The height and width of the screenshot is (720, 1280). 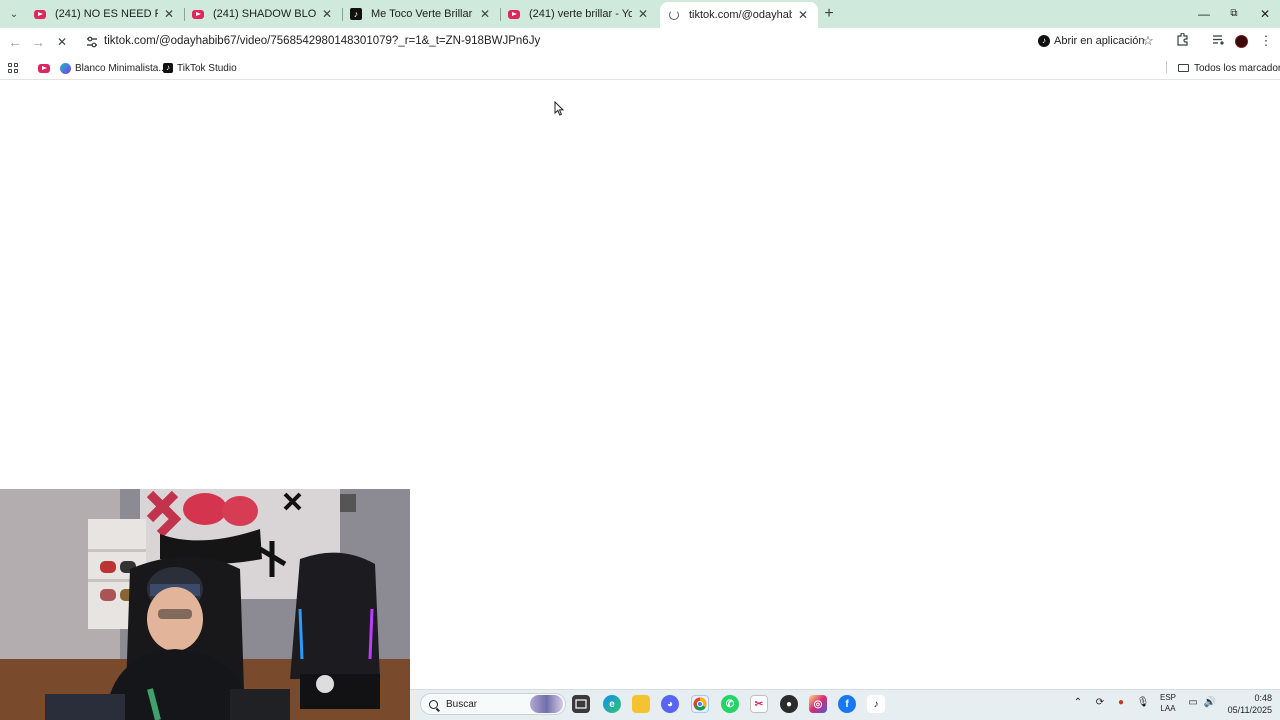 I want to click on search-highlight-image, so click(x=546, y=704).